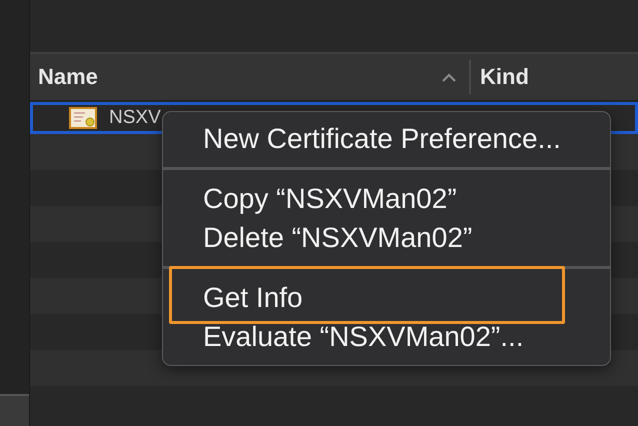 Image resolution: width=638 pixels, height=426 pixels. What do you see at coordinates (253, 297) in the screenshot?
I see `menu-item: Get Info` at bounding box center [253, 297].